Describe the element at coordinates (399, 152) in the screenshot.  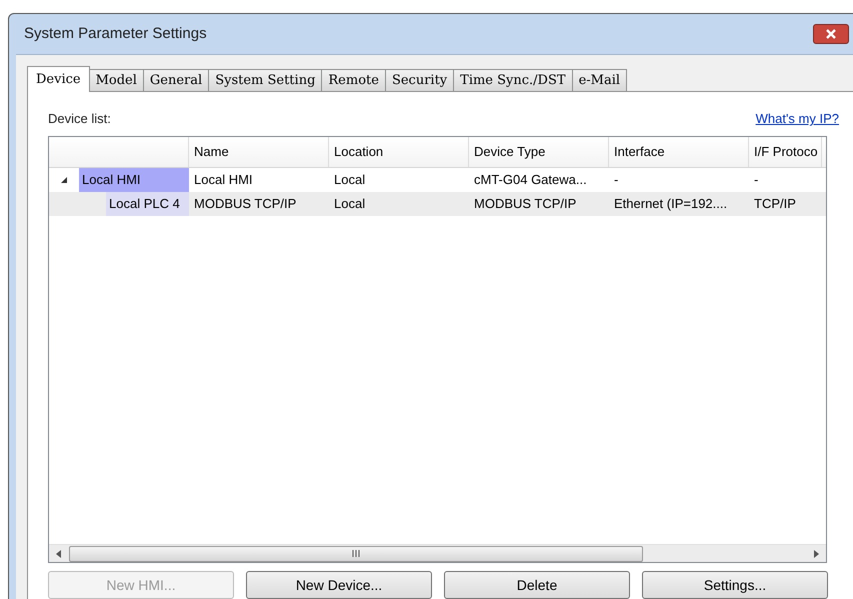
I see `column-header: Location` at that location.